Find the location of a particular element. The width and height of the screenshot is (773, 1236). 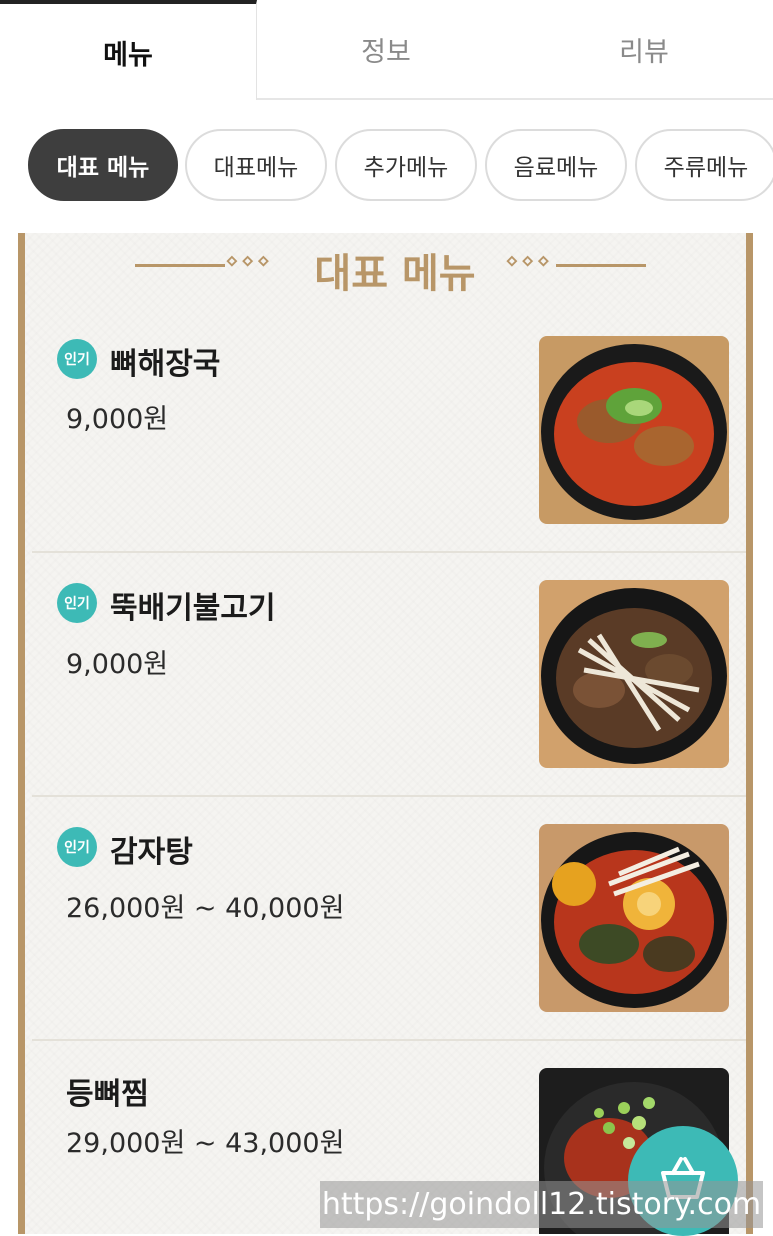

menu-item-price: 29,000원 ~ 43,000원 is located at coordinates (205, 1143).